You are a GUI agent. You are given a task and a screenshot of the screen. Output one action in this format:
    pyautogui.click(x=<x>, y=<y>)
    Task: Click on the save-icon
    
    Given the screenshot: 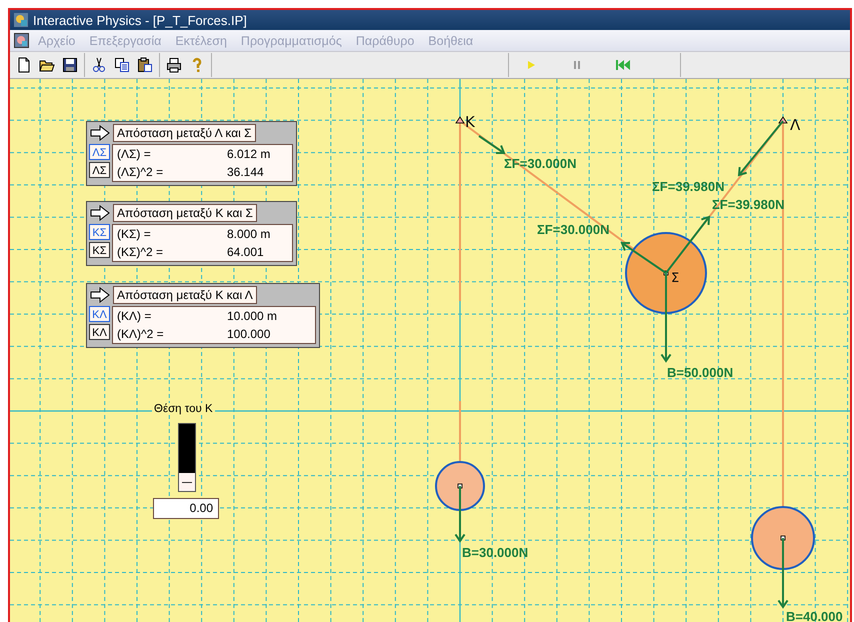 What is the action you would take?
    pyautogui.click(x=70, y=65)
    